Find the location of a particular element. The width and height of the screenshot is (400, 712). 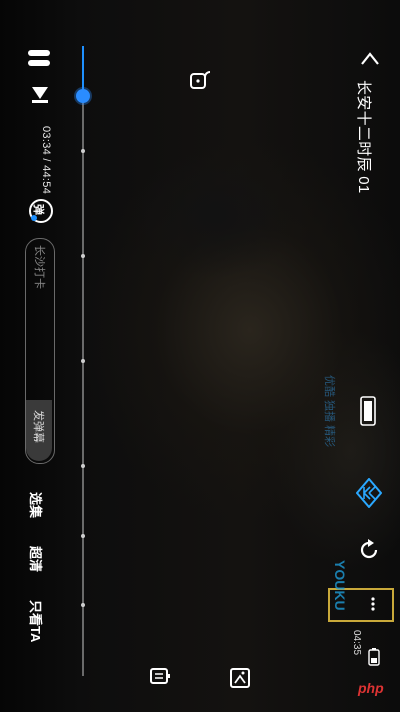

danmaku-toggle-icon: 弹 is located at coordinates (41, 211).